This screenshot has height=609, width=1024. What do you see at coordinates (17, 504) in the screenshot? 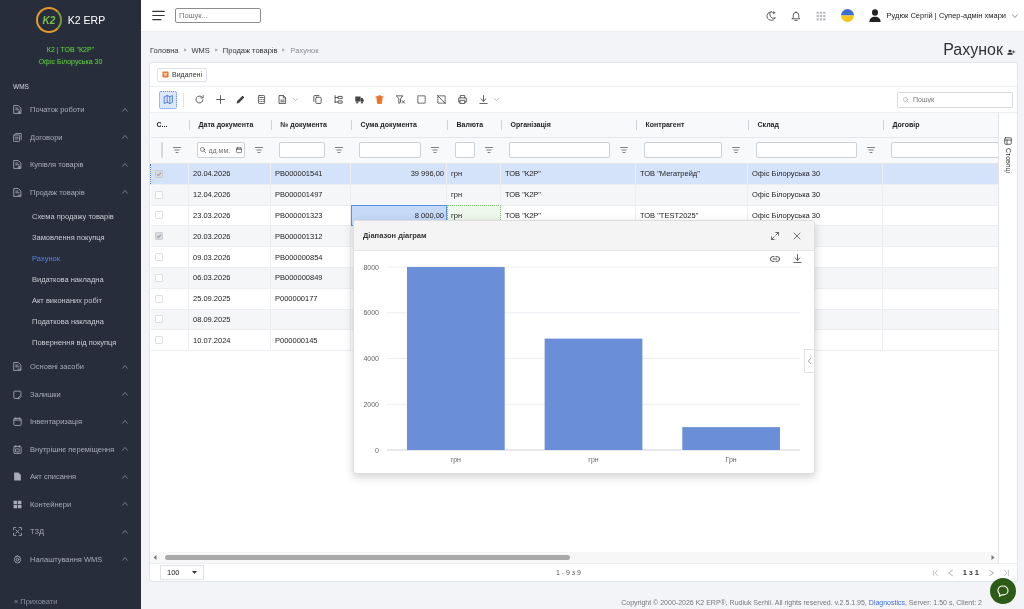
I see `grid-icon` at bounding box center [17, 504].